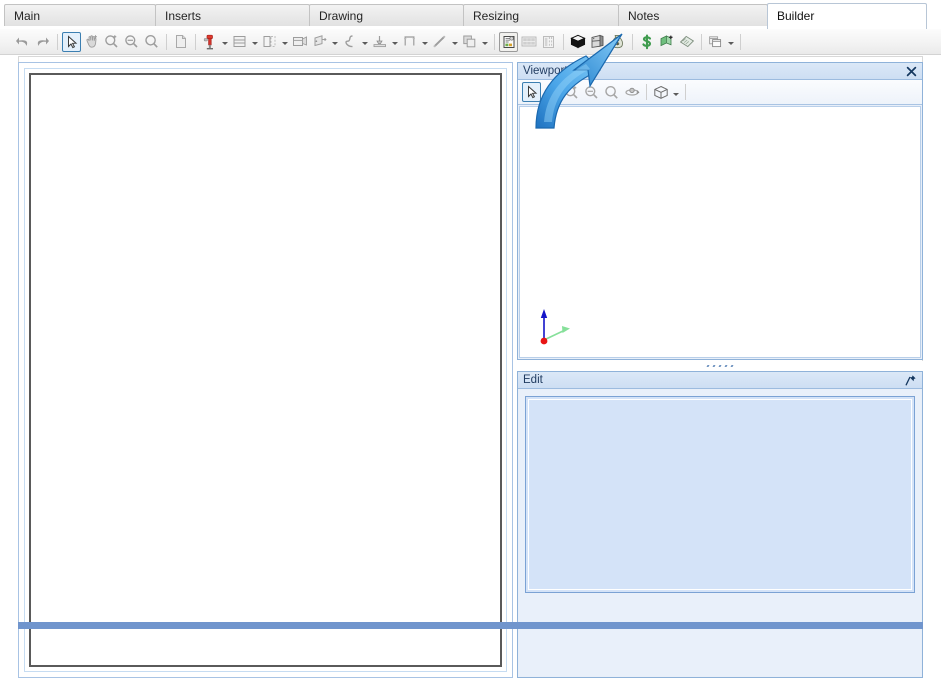 The width and height of the screenshot is (941, 678). I want to click on windows-cascade-caret-icon, so click(730, 42).